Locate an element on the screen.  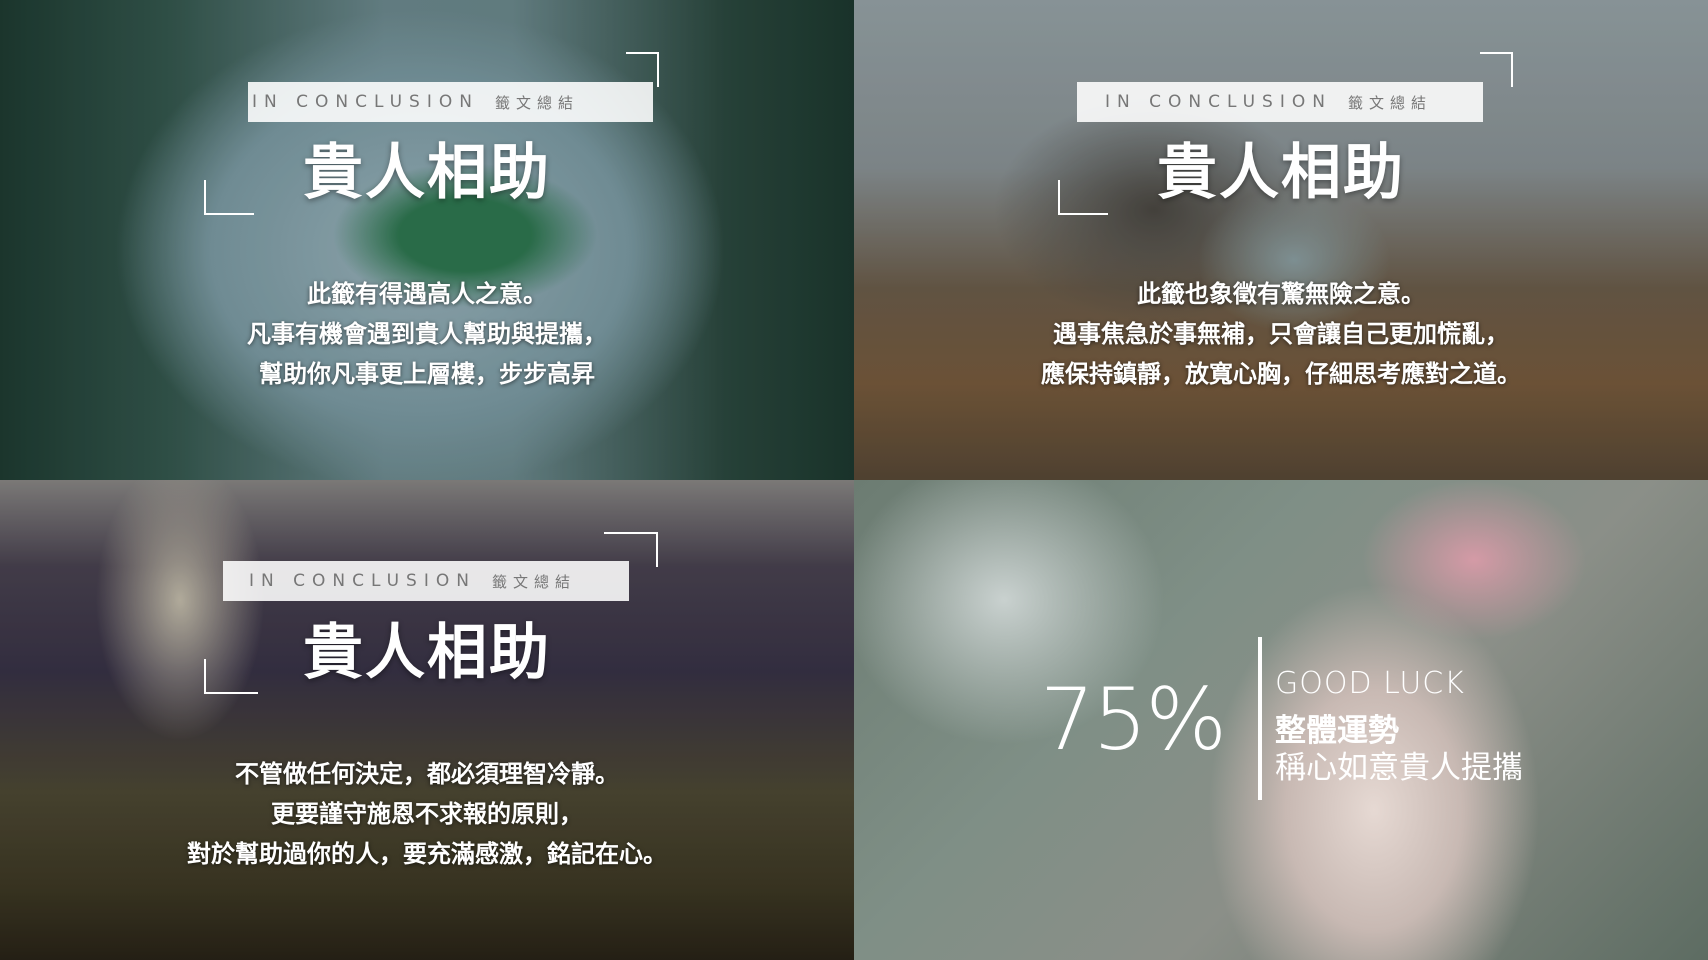
body-line: 此籤也象徵有驚無險之意。 is located at coordinates (1281, 294).